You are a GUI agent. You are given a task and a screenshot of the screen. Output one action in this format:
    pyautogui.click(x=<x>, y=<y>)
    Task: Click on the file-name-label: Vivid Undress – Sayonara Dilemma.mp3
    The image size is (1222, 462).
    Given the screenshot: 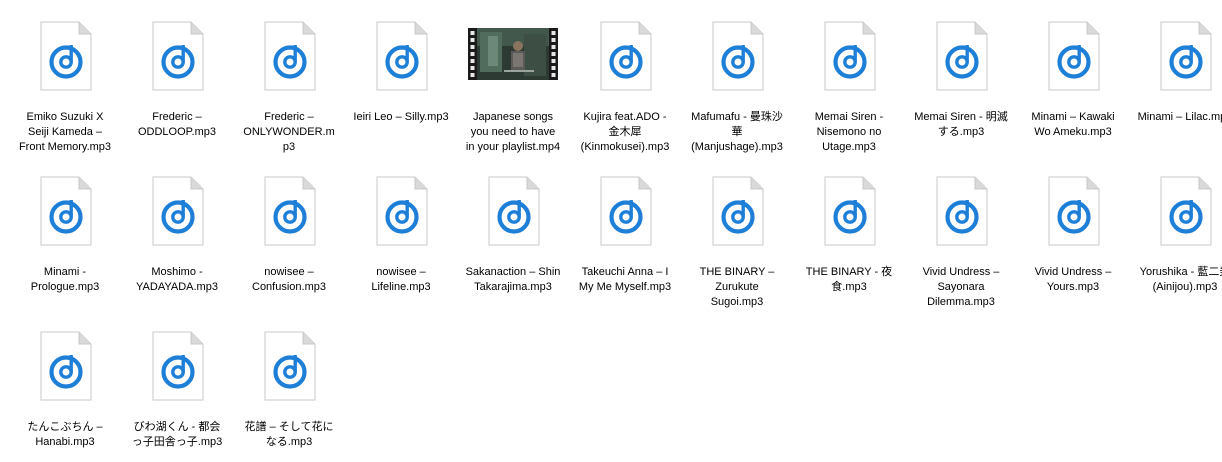 What is the action you would take?
    pyautogui.click(x=961, y=287)
    